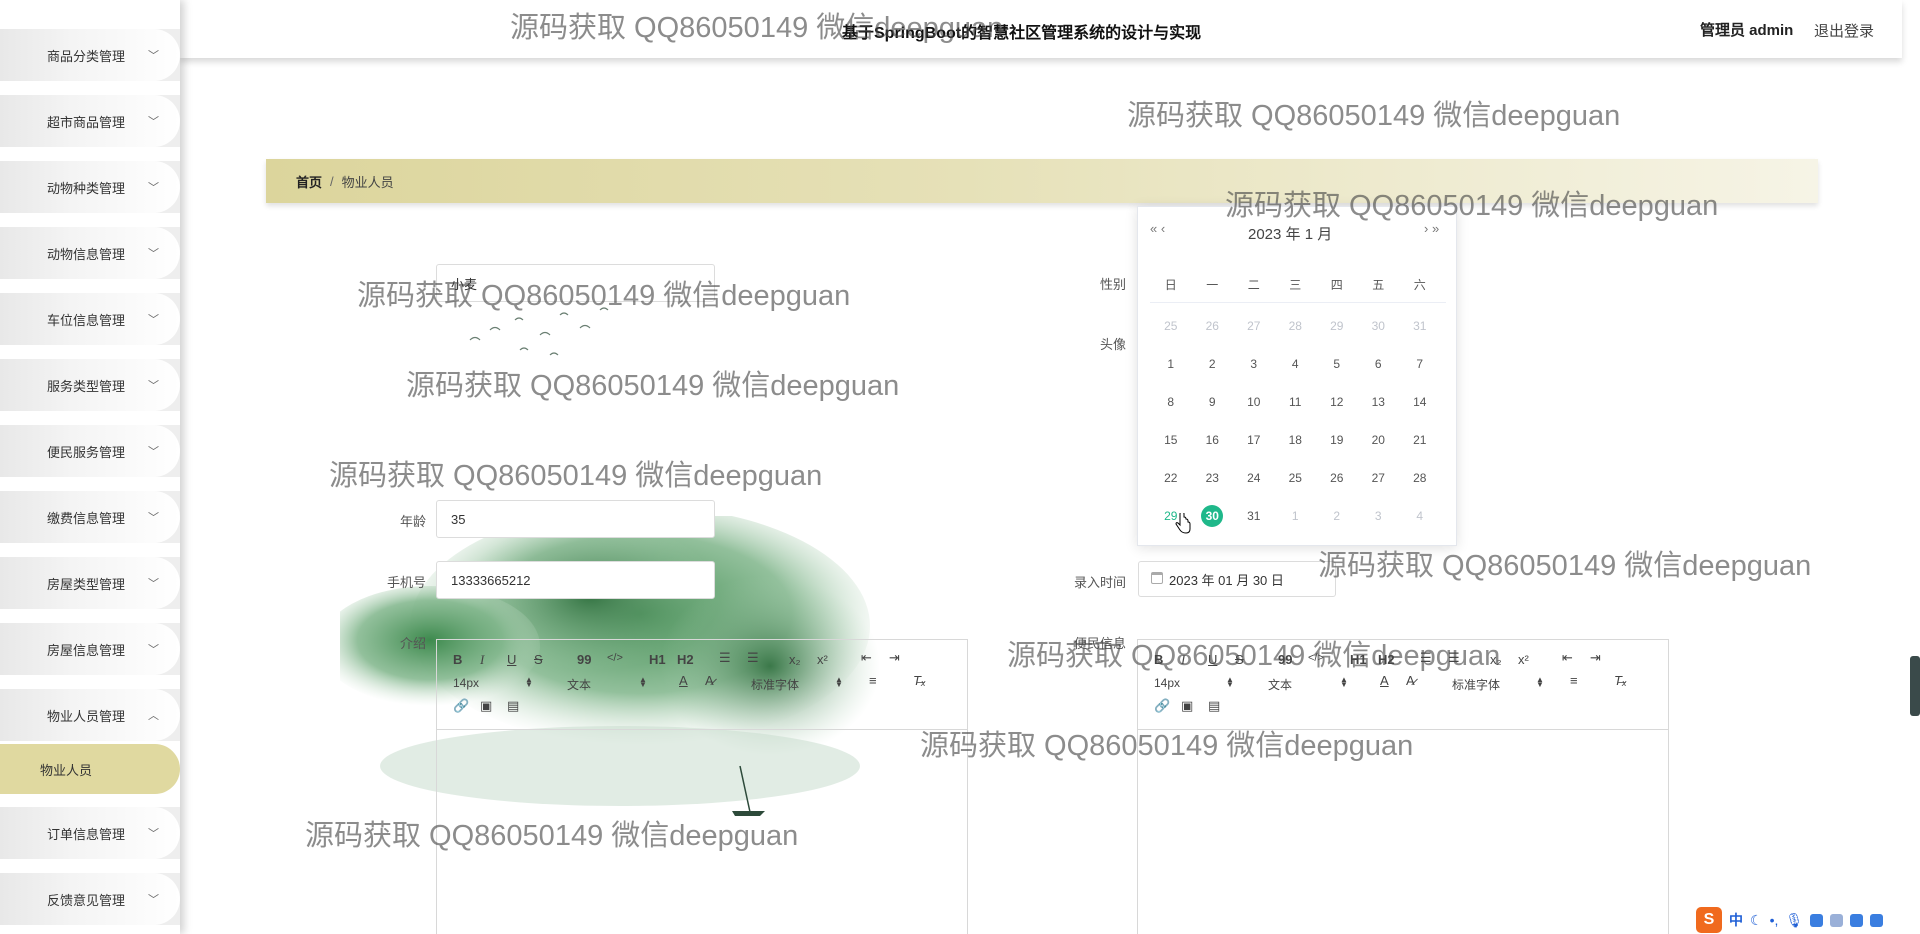 This screenshot has width=1920, height=934. What do you see at coordinates (1213, 516) in the screenshot?
I see `calendar-day-selected: 30` at bounding box center [1213, 516].